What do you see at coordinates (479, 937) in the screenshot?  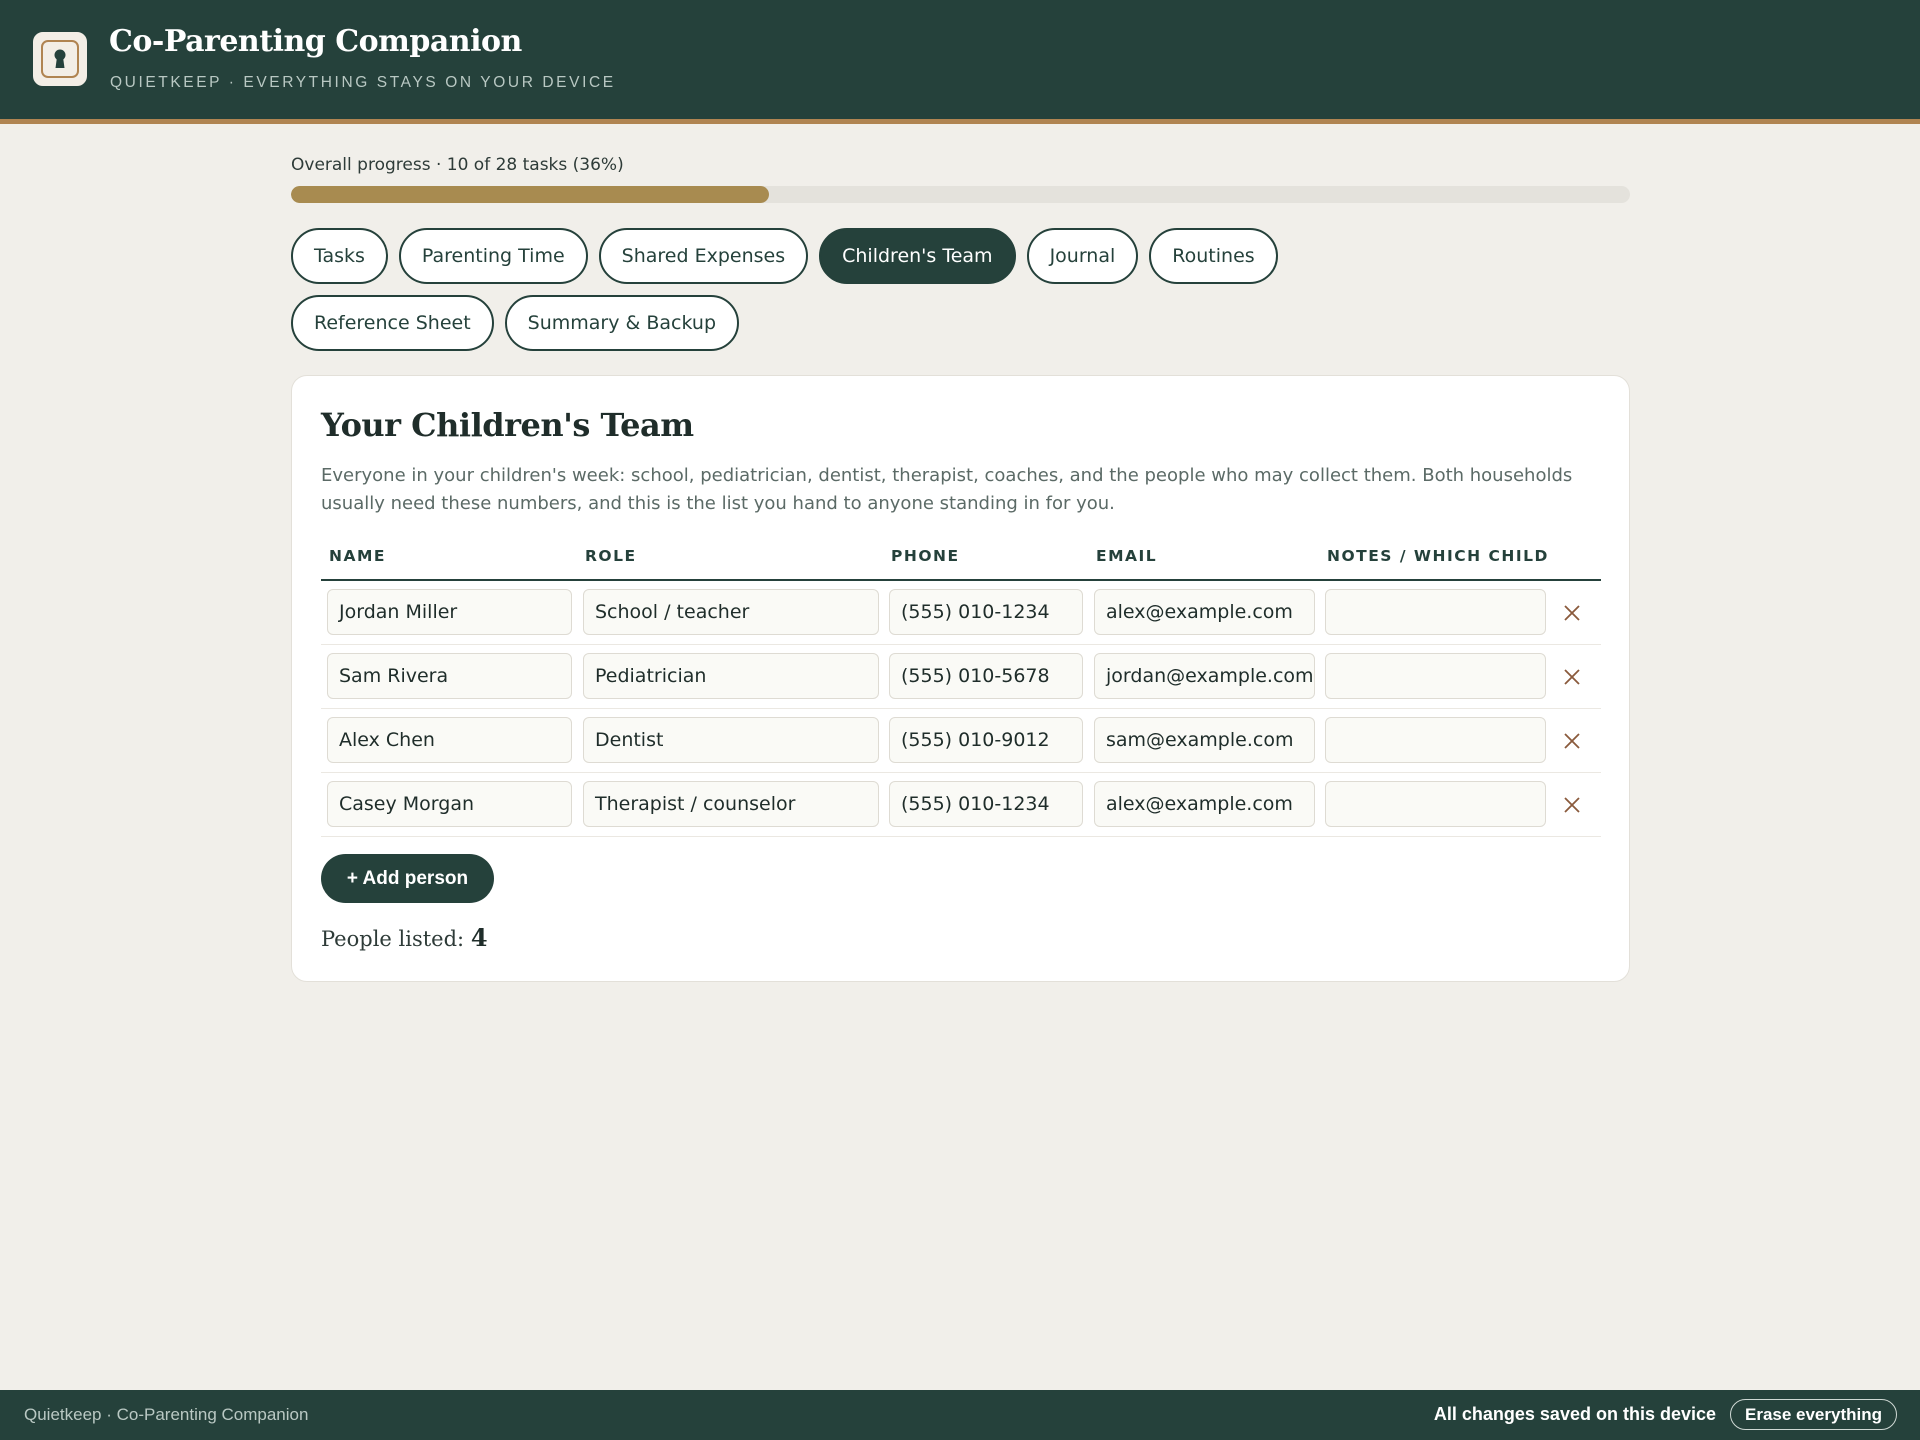 I see `people-count-value: 4` at bounding box center [479, 937].